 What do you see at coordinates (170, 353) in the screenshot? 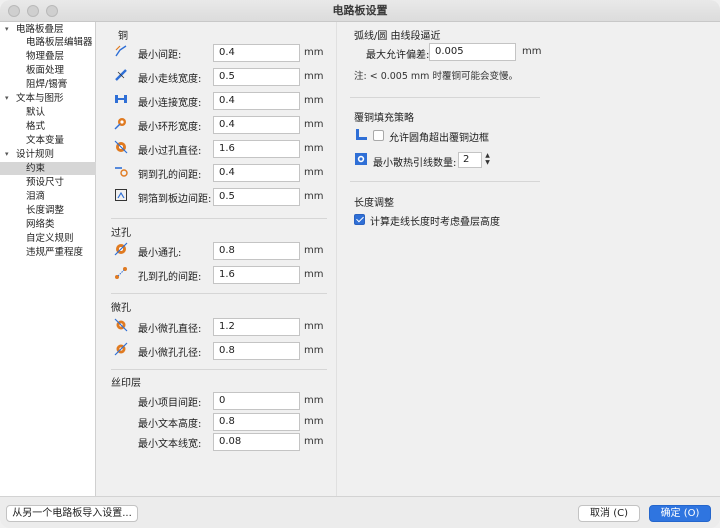
I see `min-microvia-drill-label: 最小微孔孔径:` at bounding box center [170, 353].